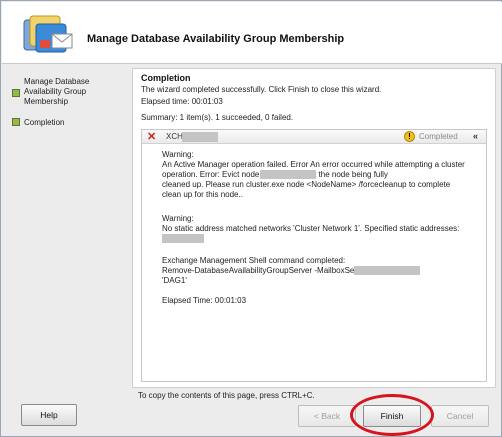 This screenshot has width=502, height=437. What do you see at coordinates (475, 136) in the screenshot?
I see `collapse-chevron-icon: «` at bounding box center [475, 136].